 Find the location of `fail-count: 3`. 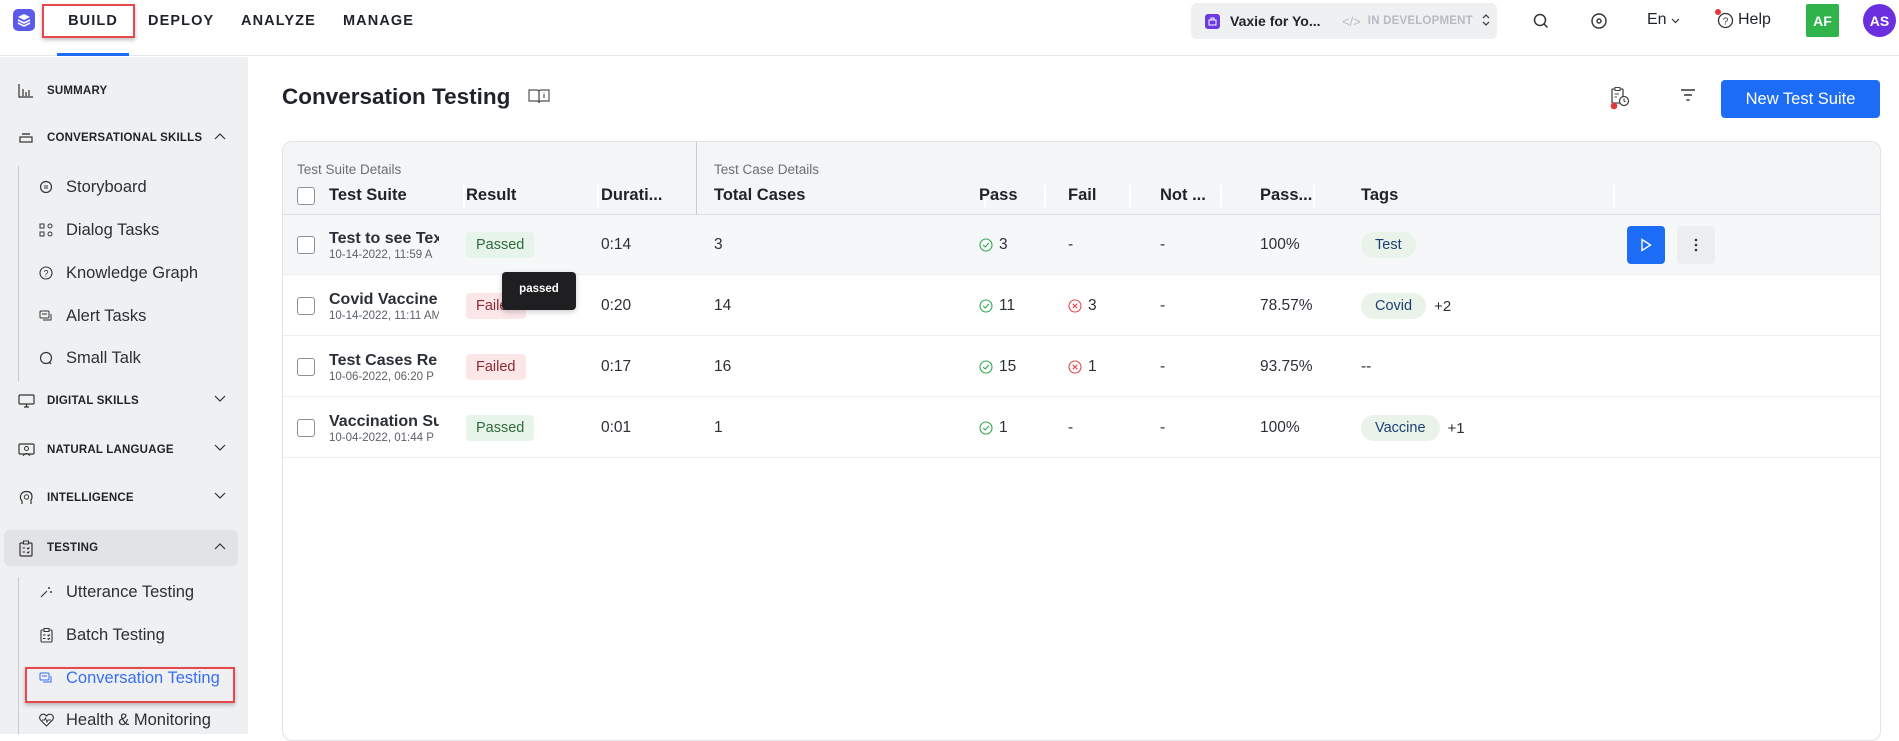

fail-count: 3 is located at coordinates (1092, 305).